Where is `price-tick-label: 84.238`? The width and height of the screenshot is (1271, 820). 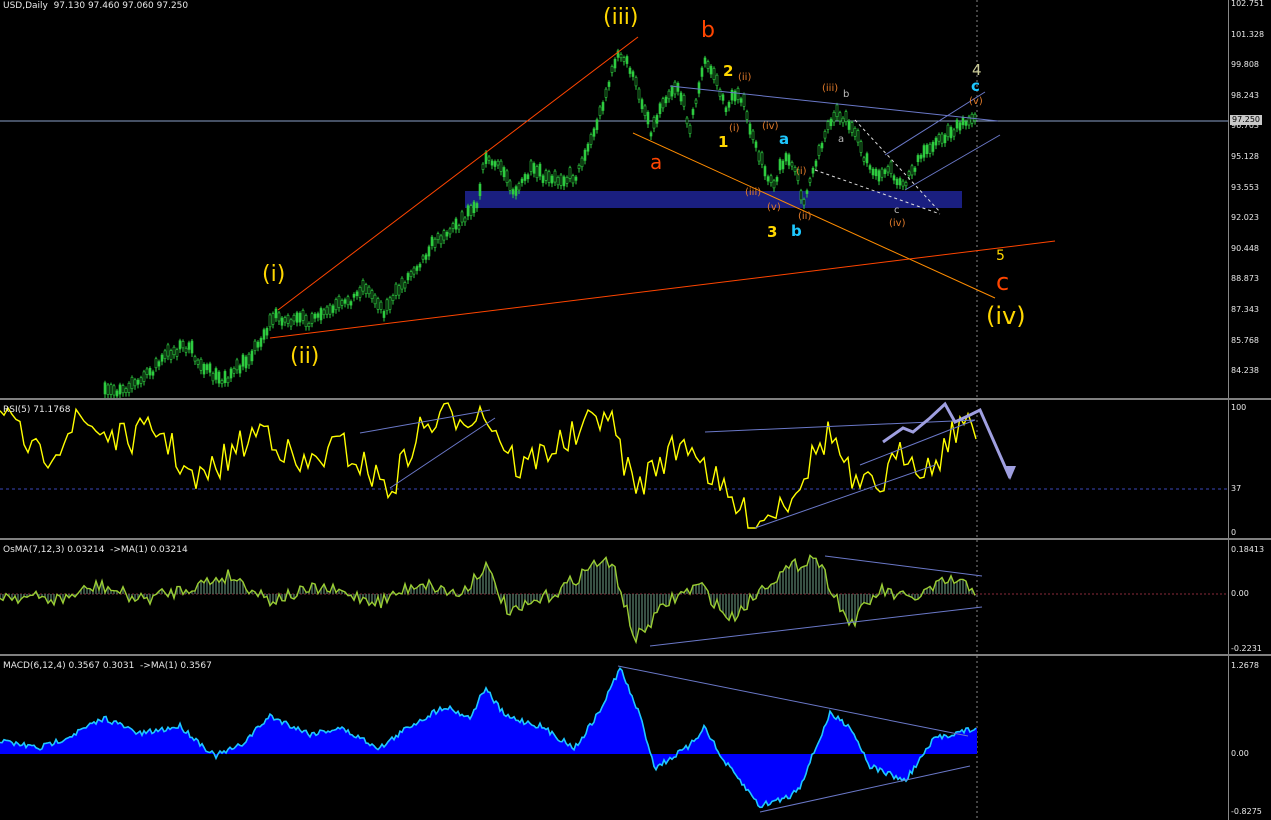
price-tick-label: 84.238 is located at coordinates (1245, 371).